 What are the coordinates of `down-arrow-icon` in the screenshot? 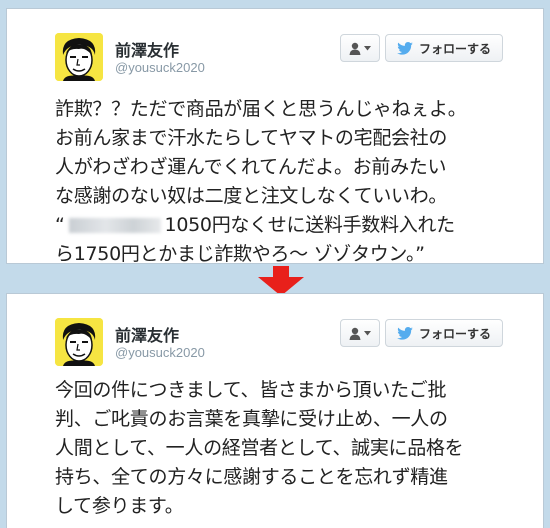 It's located at (281, 281).